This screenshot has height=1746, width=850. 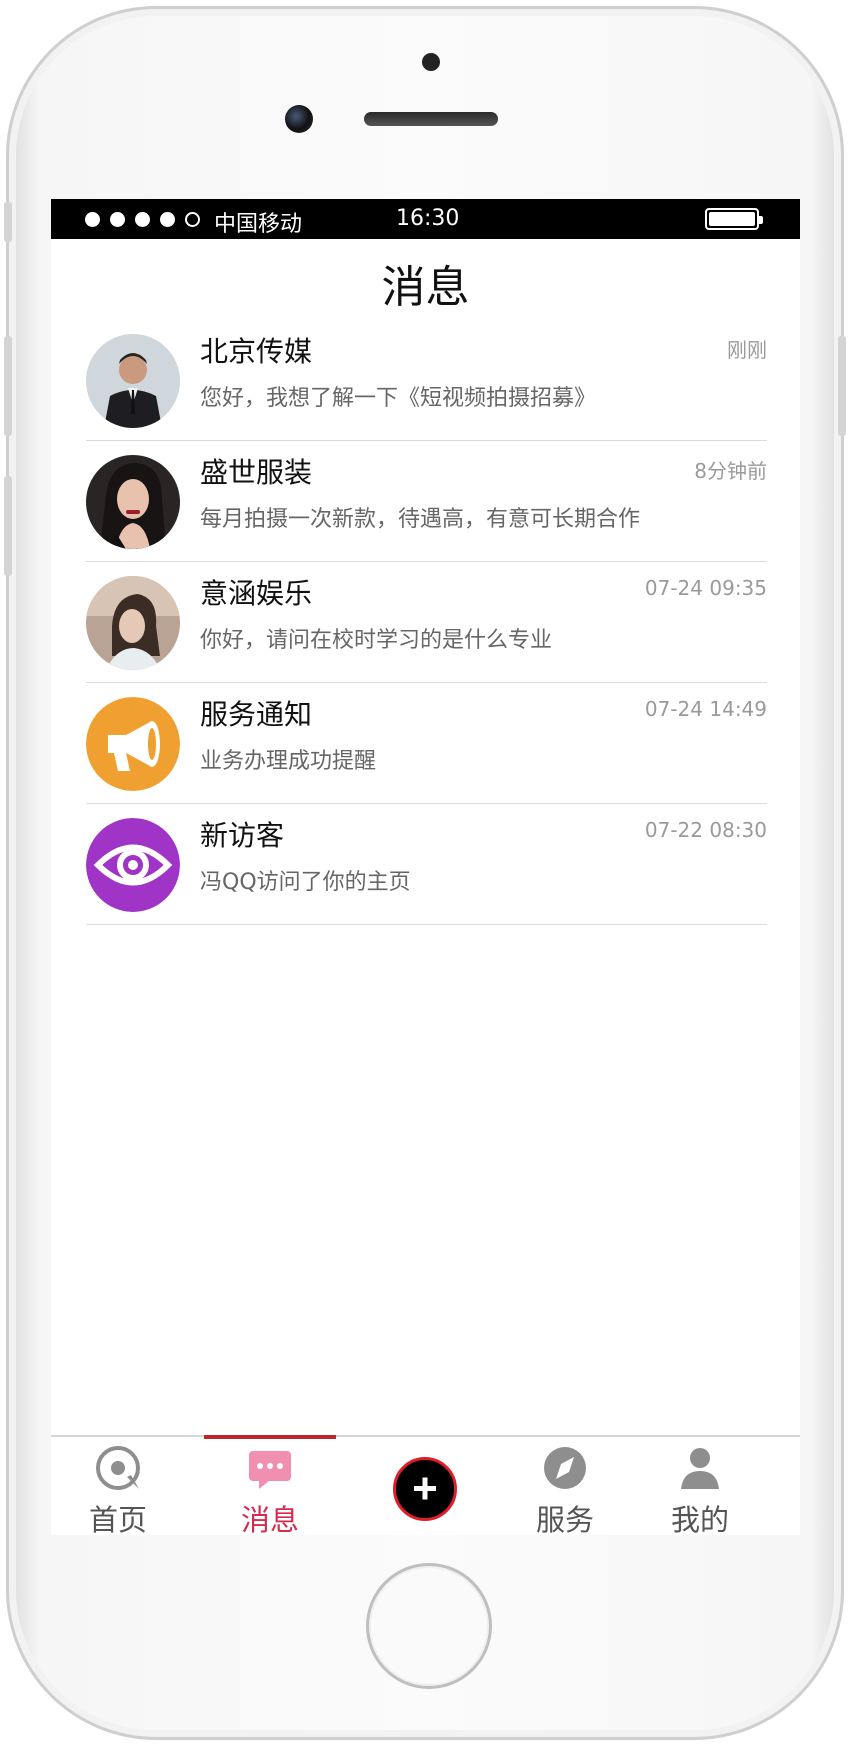 I want to click on proximity-sensor, so click(x=431, y=62).